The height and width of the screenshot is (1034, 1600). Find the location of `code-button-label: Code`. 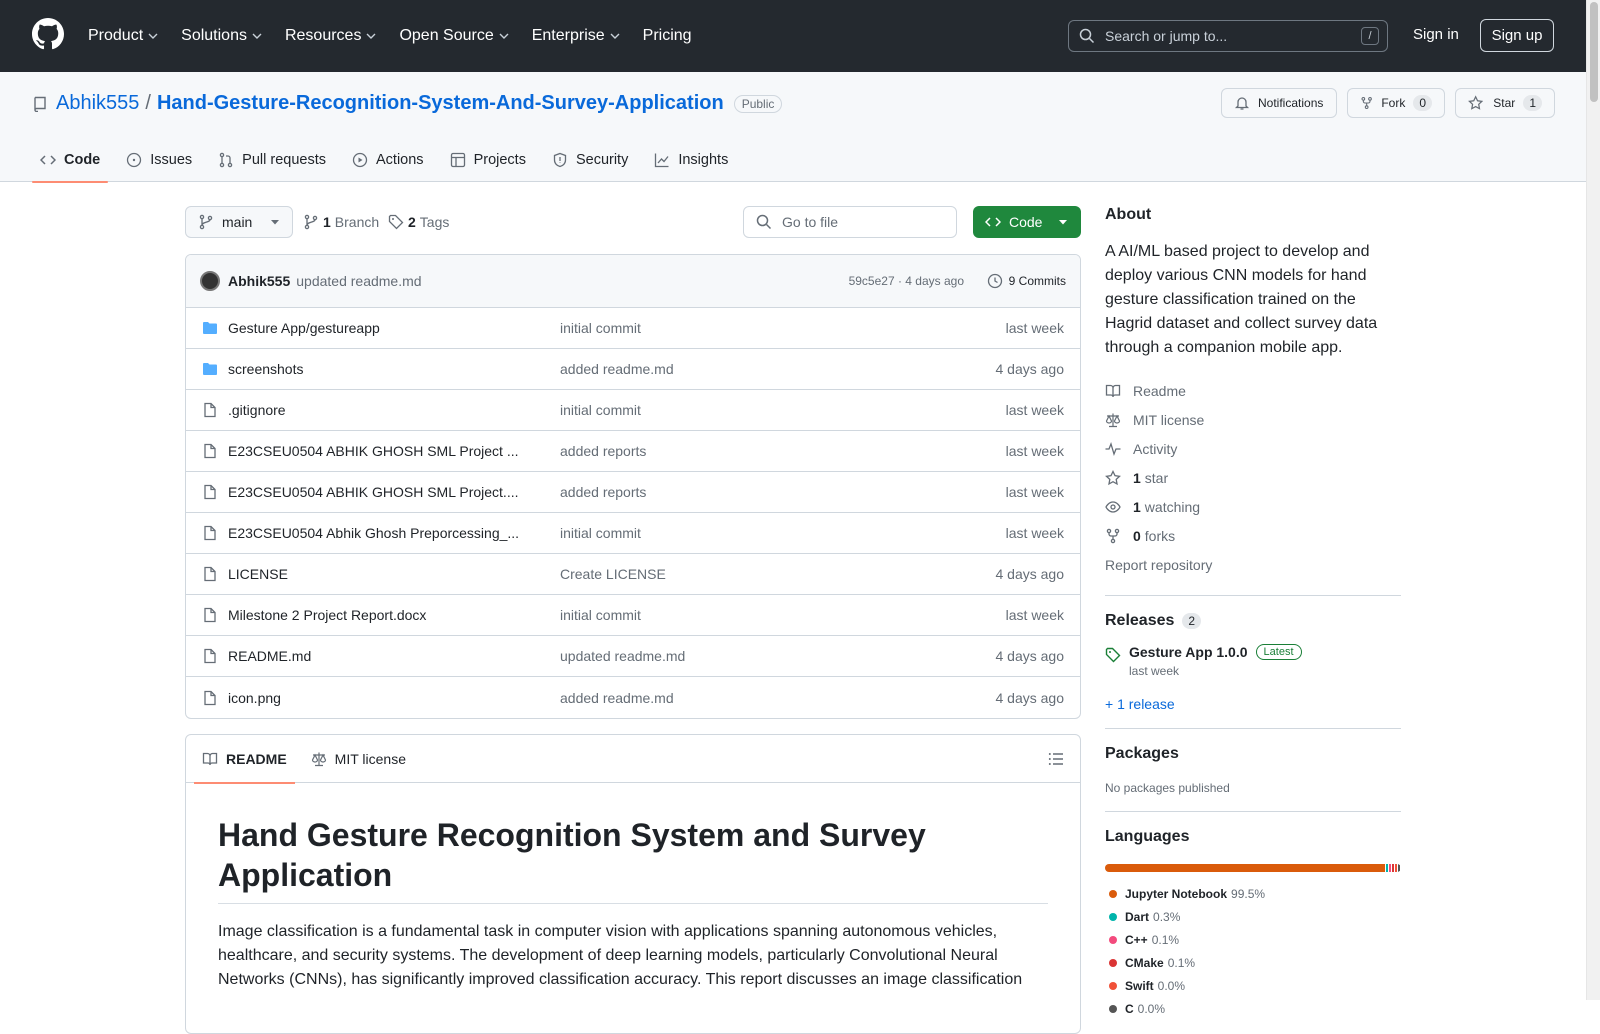

code-button-label: Code is located at coordinates (1026, 222).